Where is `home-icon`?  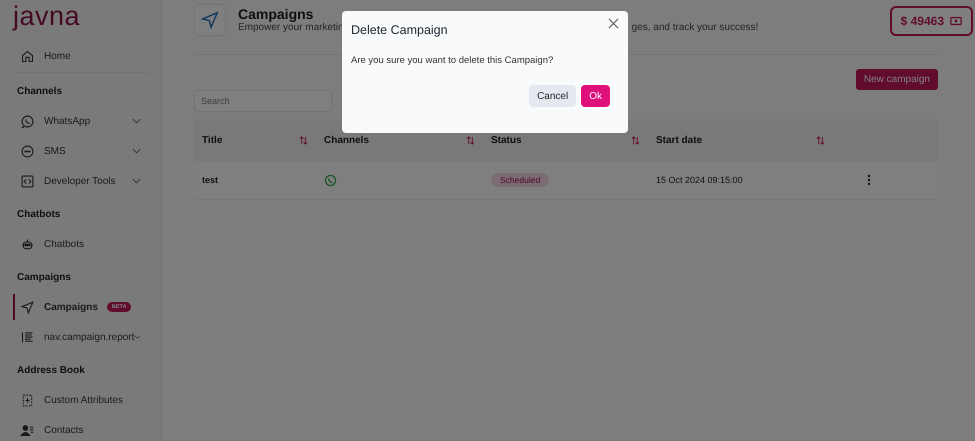
home-icon is located at coordinates (27, 56).